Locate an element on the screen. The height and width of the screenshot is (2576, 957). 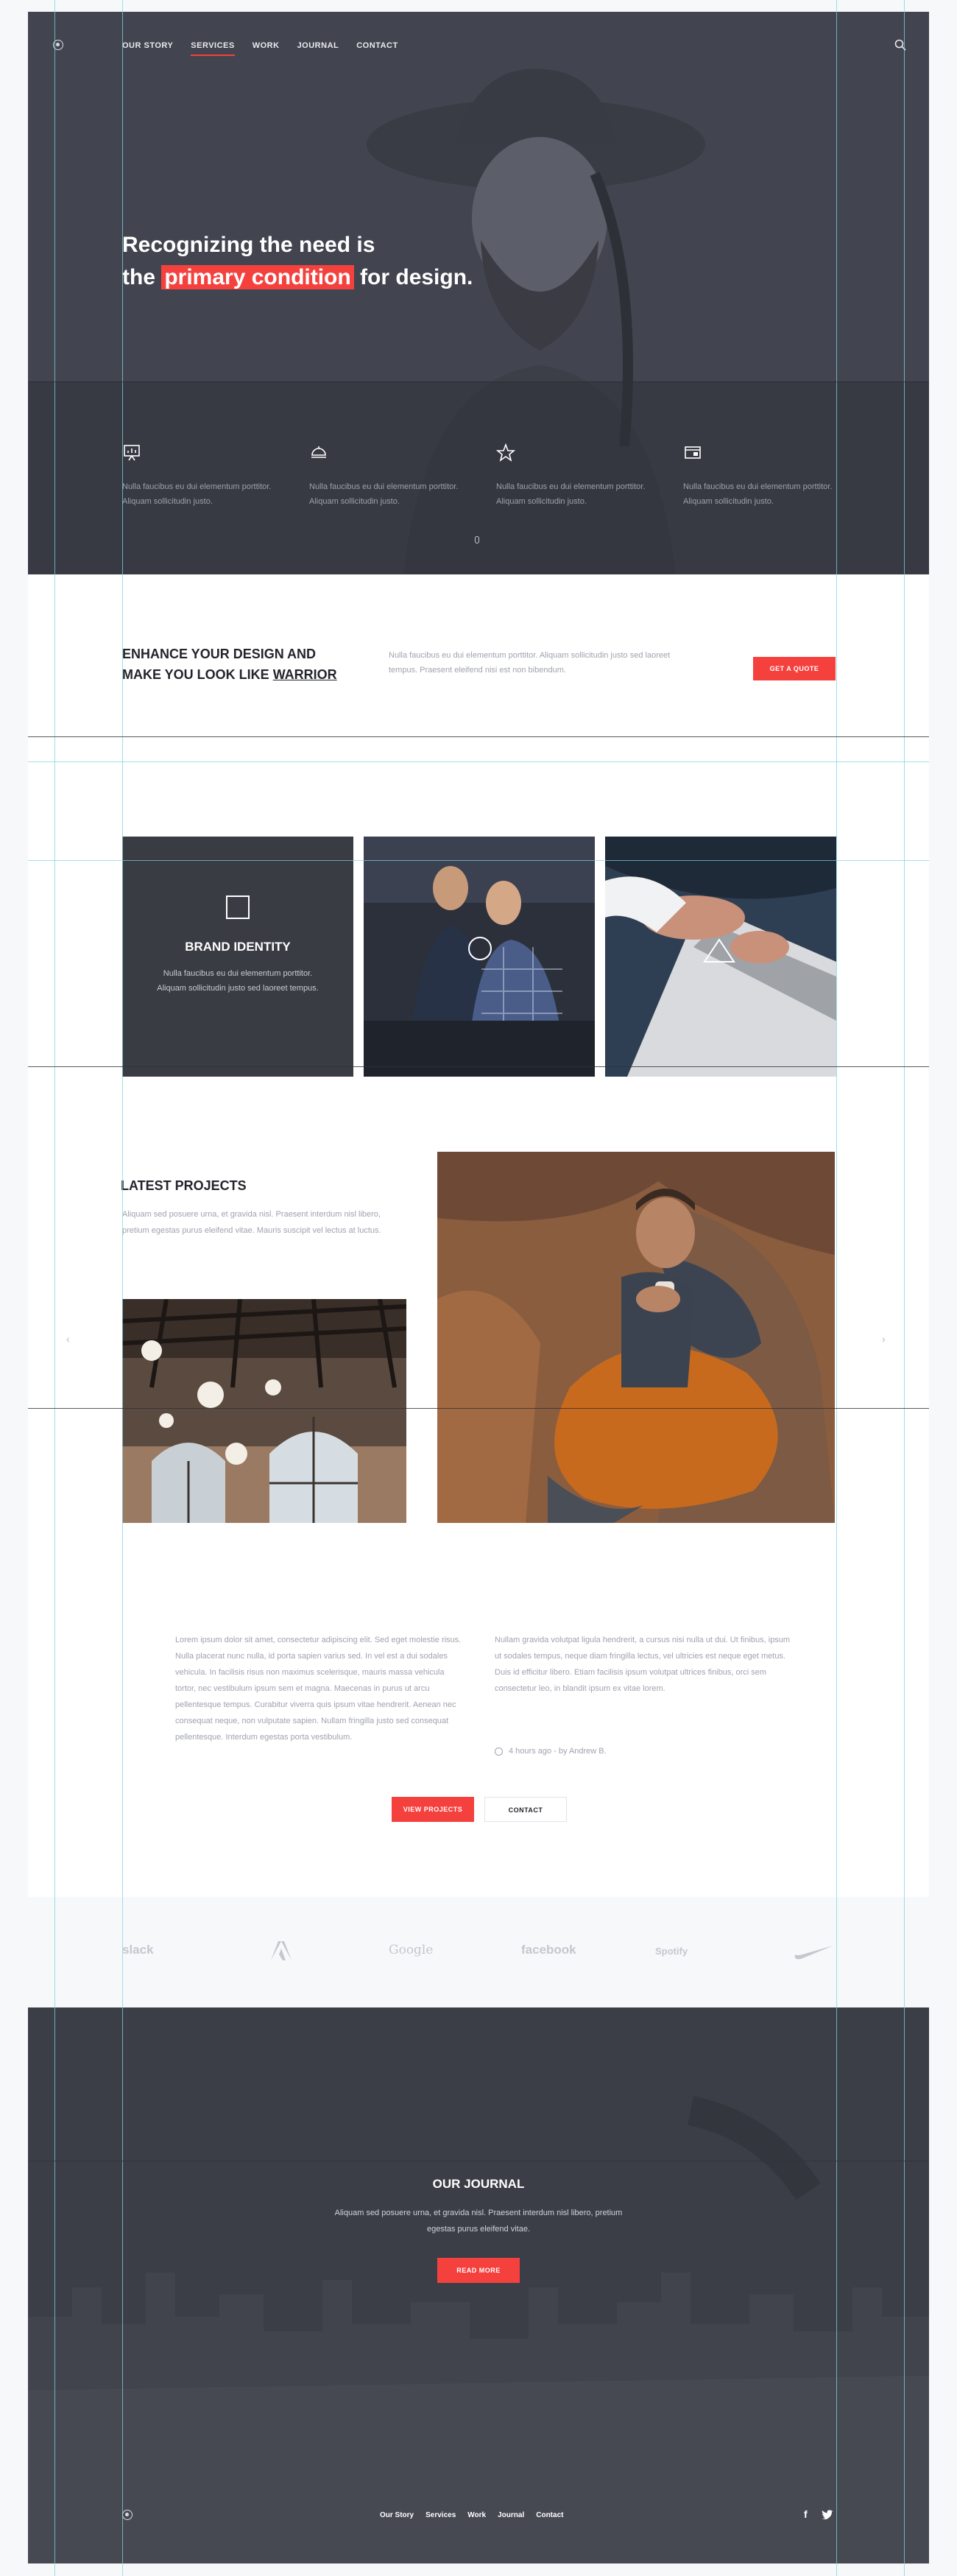
footer-link-our-story: Our Story is located at coordinates (397, 2515).